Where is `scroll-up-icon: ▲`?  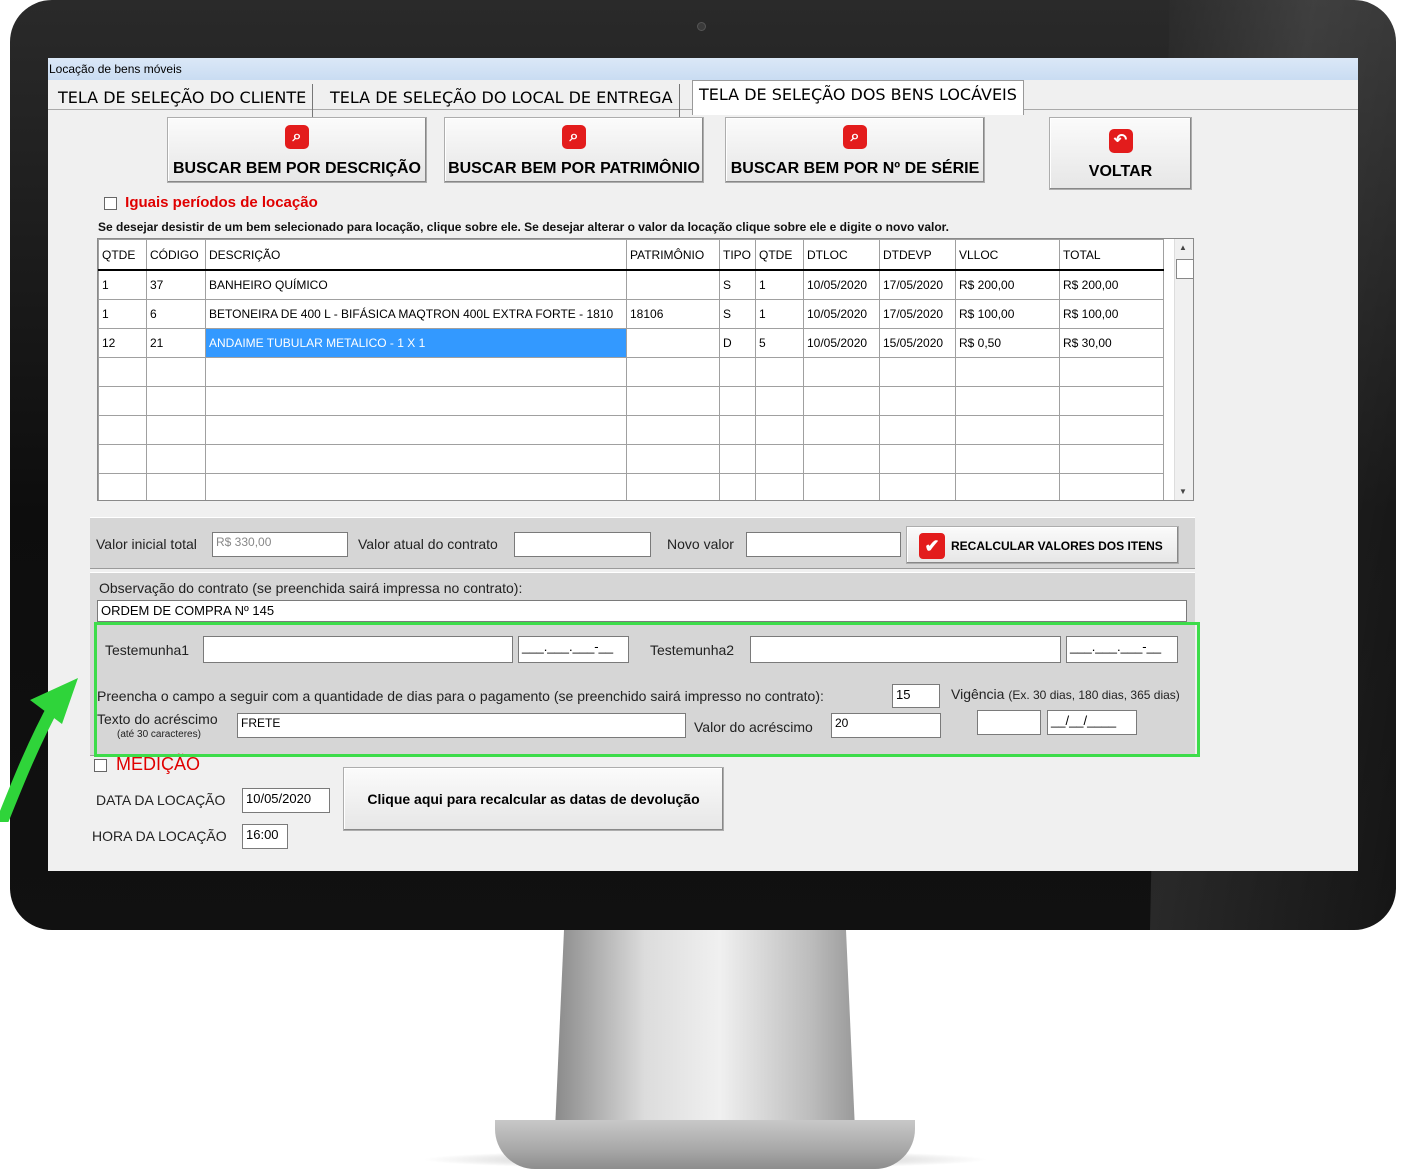 scroll-up-icon: ▲ is located at coordinates (1183, 247).